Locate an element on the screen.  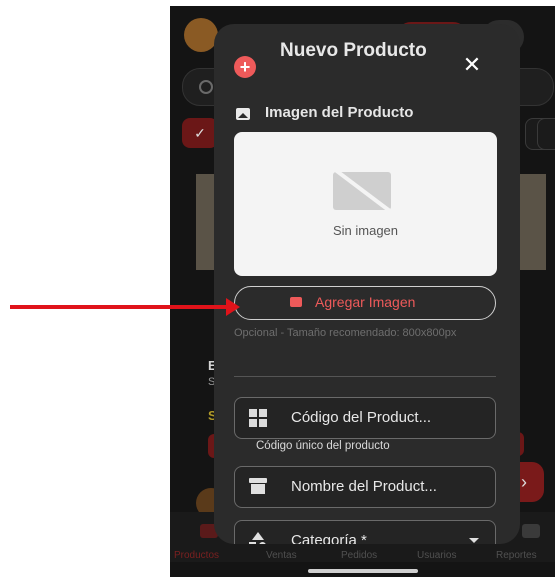
image-section-label: Imagen del Producto is located at coordinates (339, 112).